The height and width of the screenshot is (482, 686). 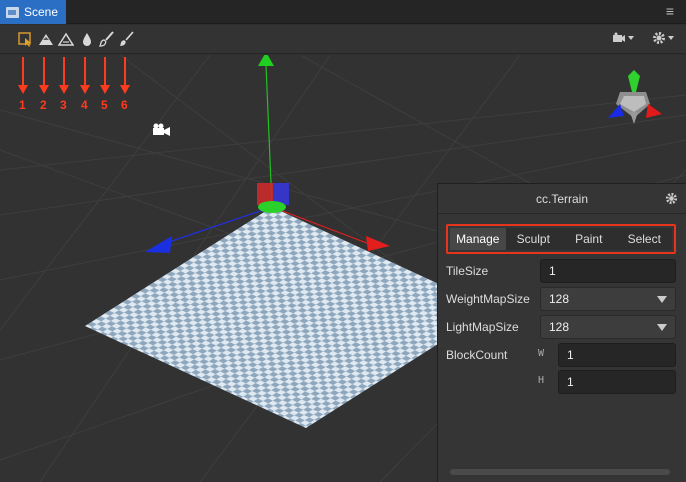 I want to click on annotation-number: 6, so click(x=124, y=105).